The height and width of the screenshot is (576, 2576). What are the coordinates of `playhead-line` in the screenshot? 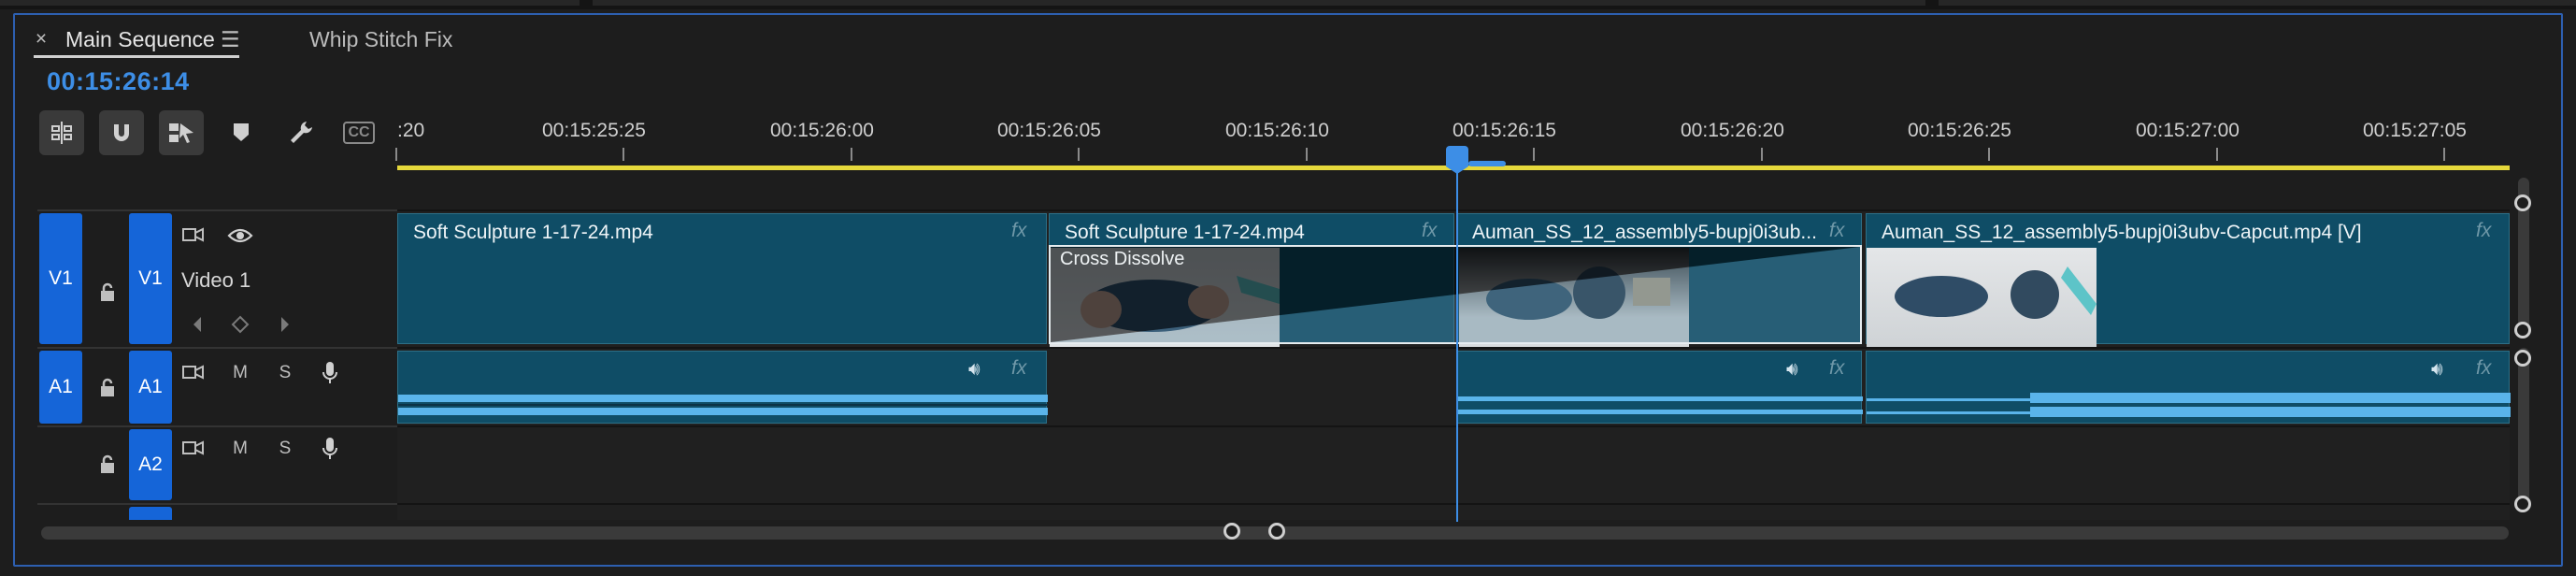 It's located at (1457, 344).